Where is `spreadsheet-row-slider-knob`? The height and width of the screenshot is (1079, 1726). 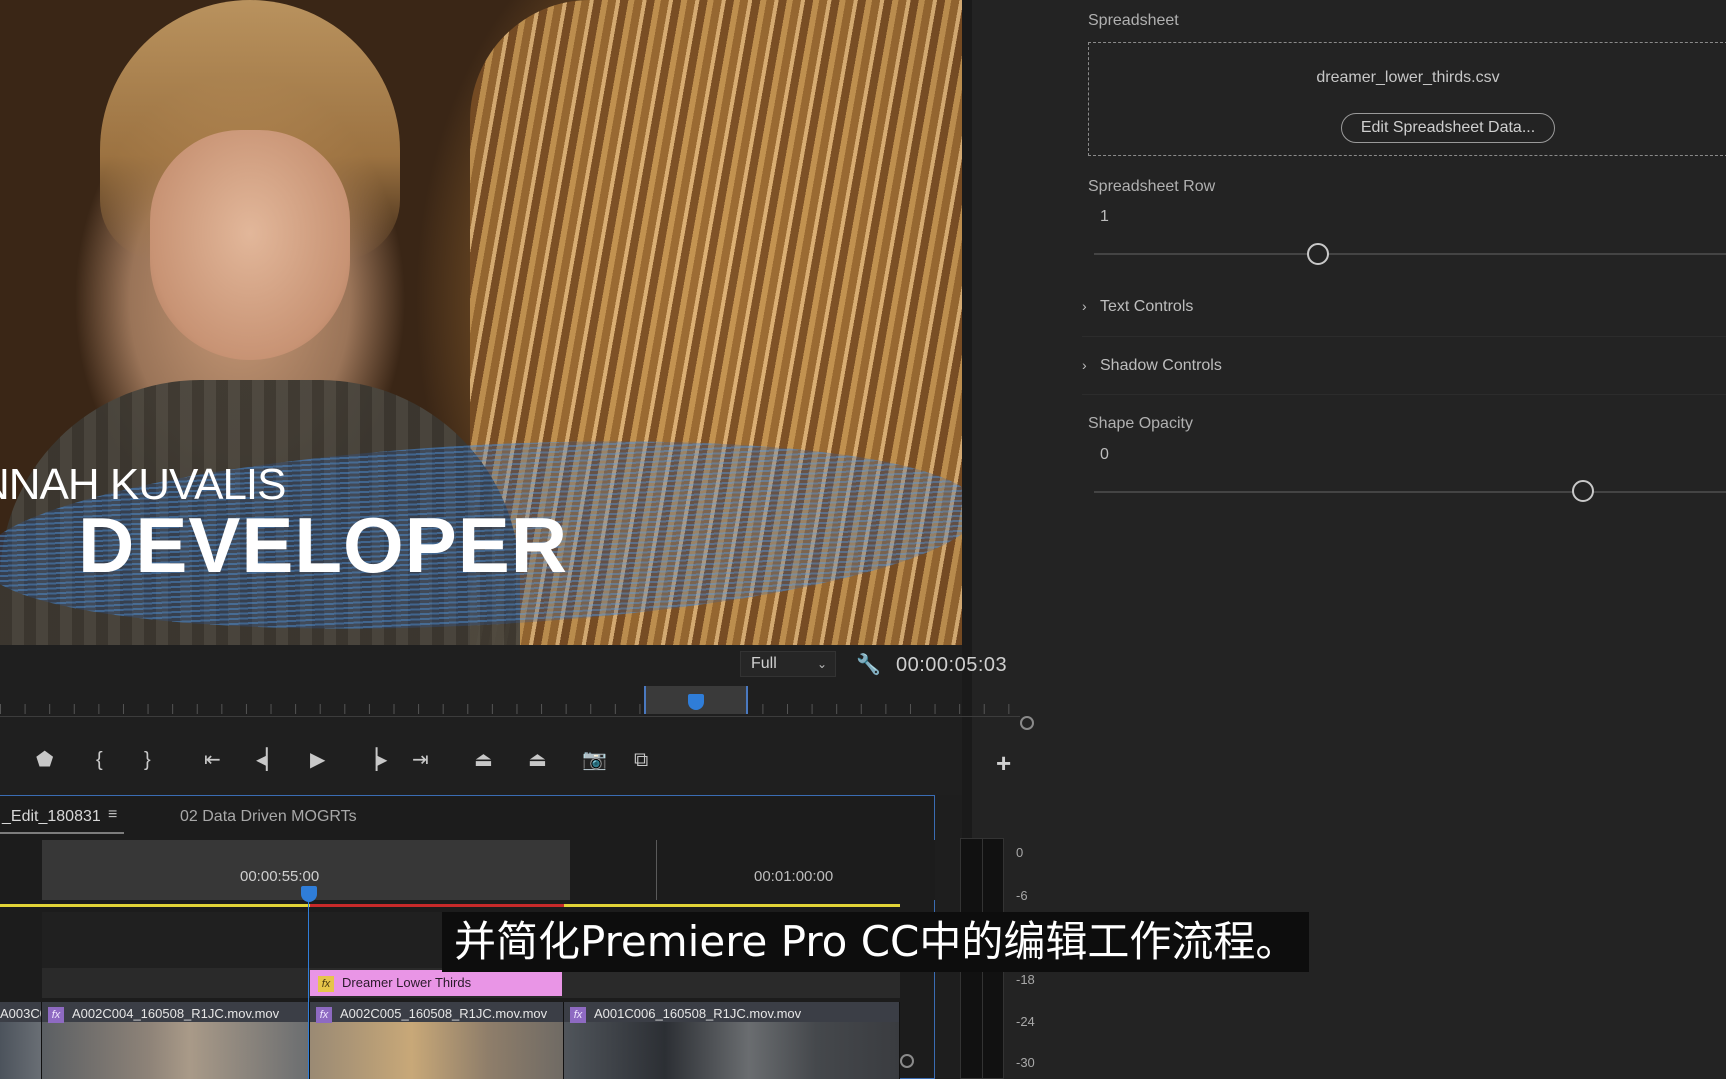 spreadsheet-row-slider-knob is located at coordinates (1318, 254).